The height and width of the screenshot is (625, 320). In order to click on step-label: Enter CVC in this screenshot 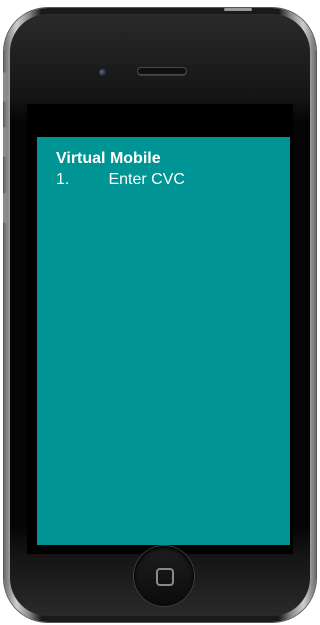, I will do `click(146, 179)`.